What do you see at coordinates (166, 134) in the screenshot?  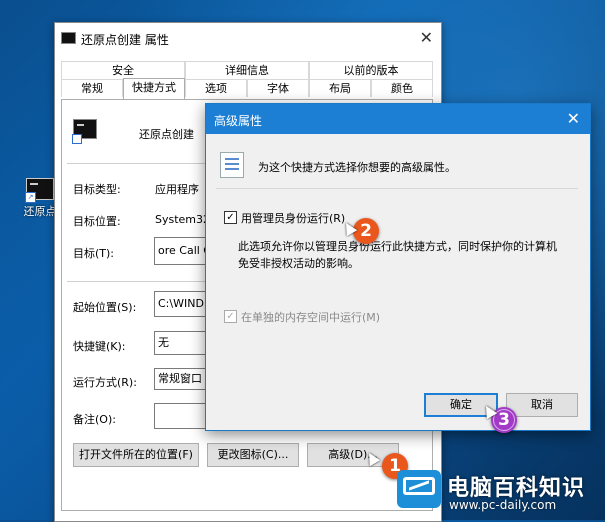 I see `shortcut-name: 还原点创建` at bounding box center [166, 134].